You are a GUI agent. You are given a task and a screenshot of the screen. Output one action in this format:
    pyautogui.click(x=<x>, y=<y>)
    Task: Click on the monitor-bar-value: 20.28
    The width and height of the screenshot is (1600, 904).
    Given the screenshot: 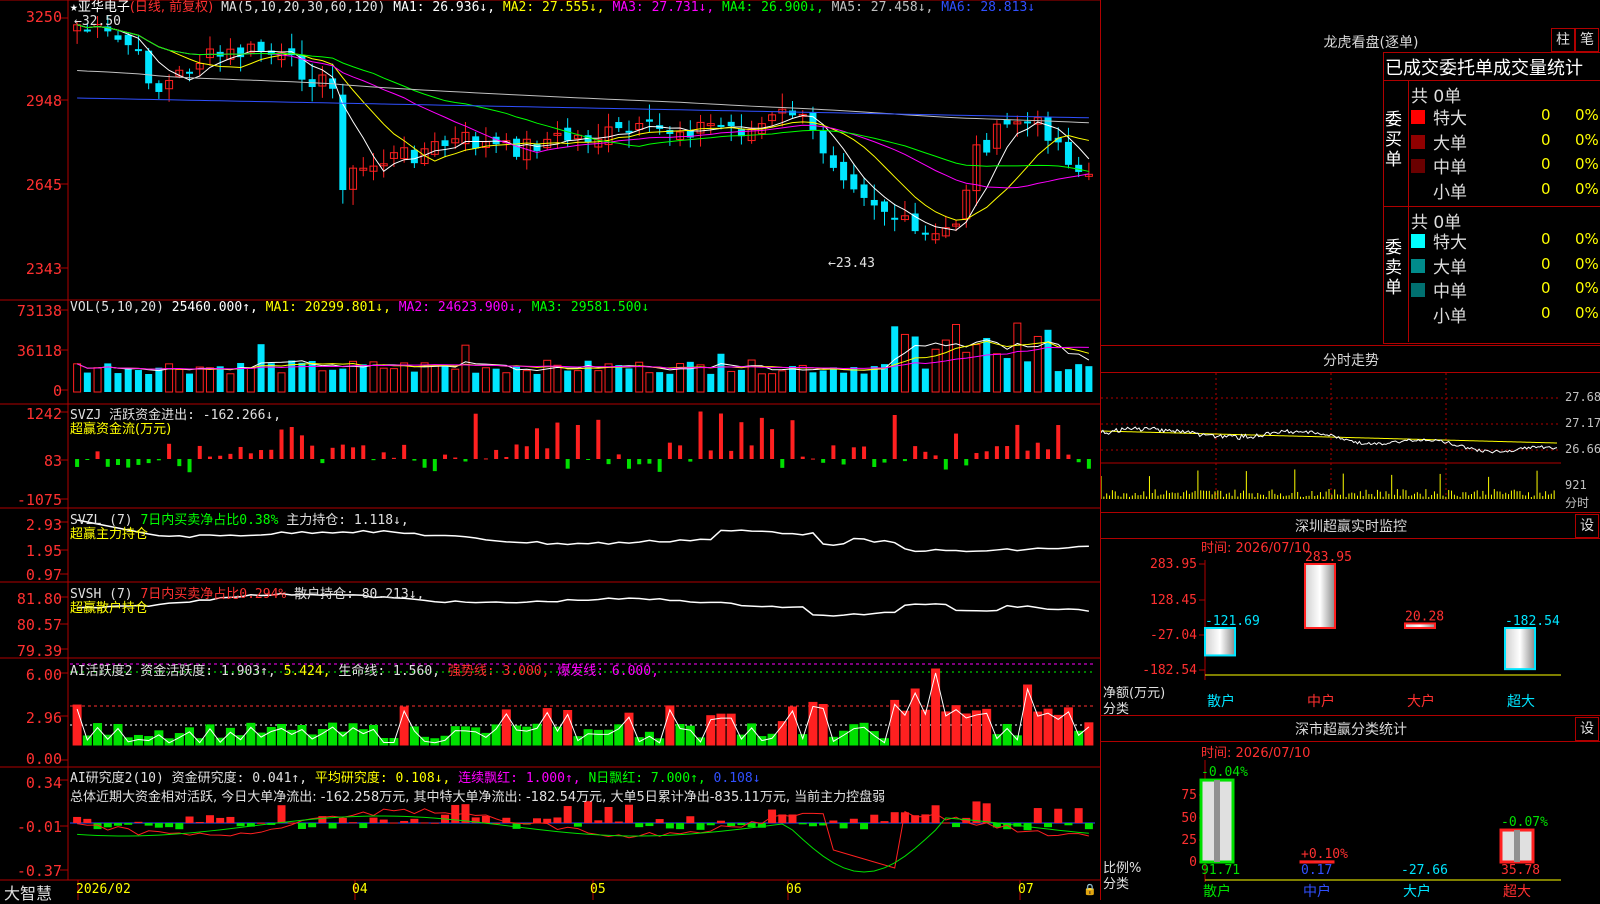 What is the action you would take?
    pyautogui.click(x=1424, y=616)
    